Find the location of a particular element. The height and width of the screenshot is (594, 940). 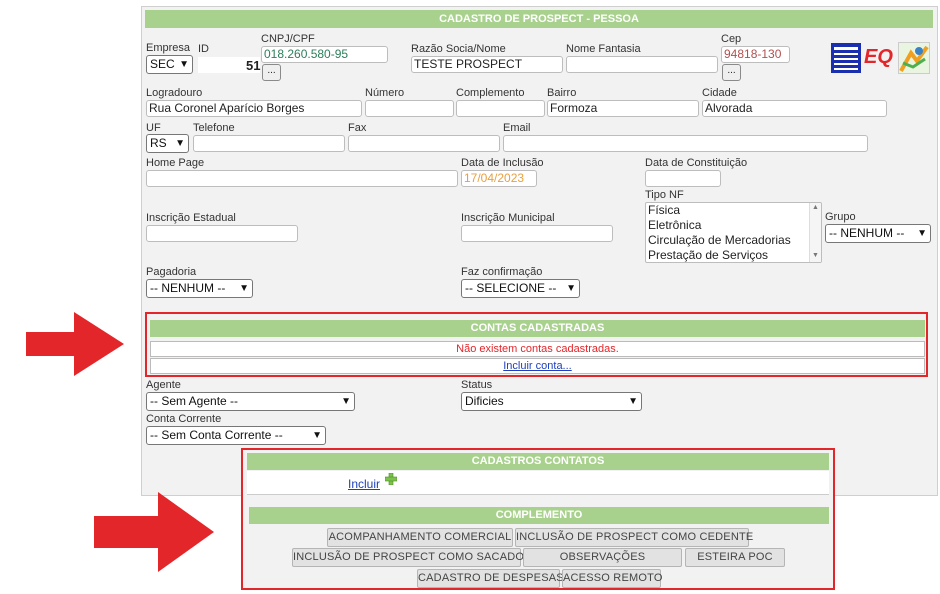

empresa-select: SEC ▼ is located at coordinates (169, 64).